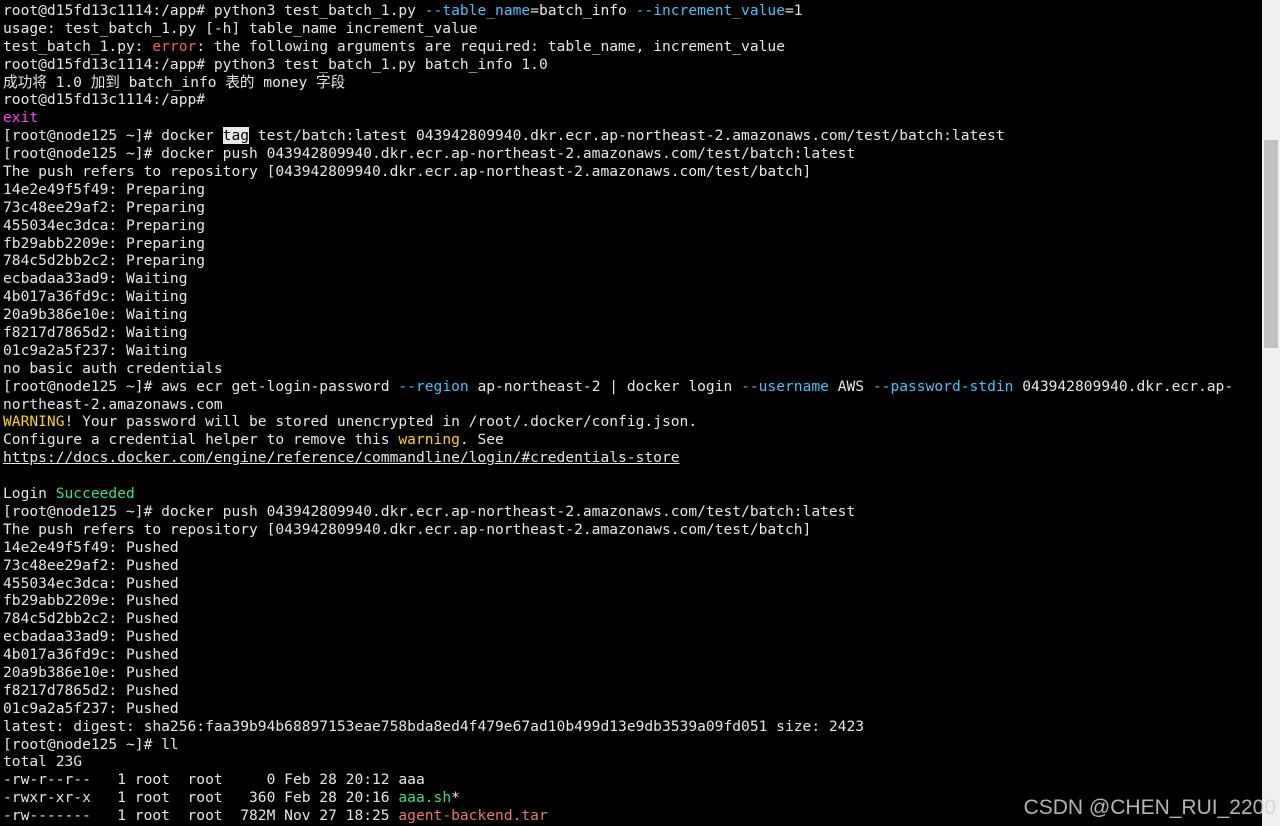 The height and width of the screenshot is (826, 1280). I want to click on terminal-text-segment: aaa.sh, so click(425, 798).